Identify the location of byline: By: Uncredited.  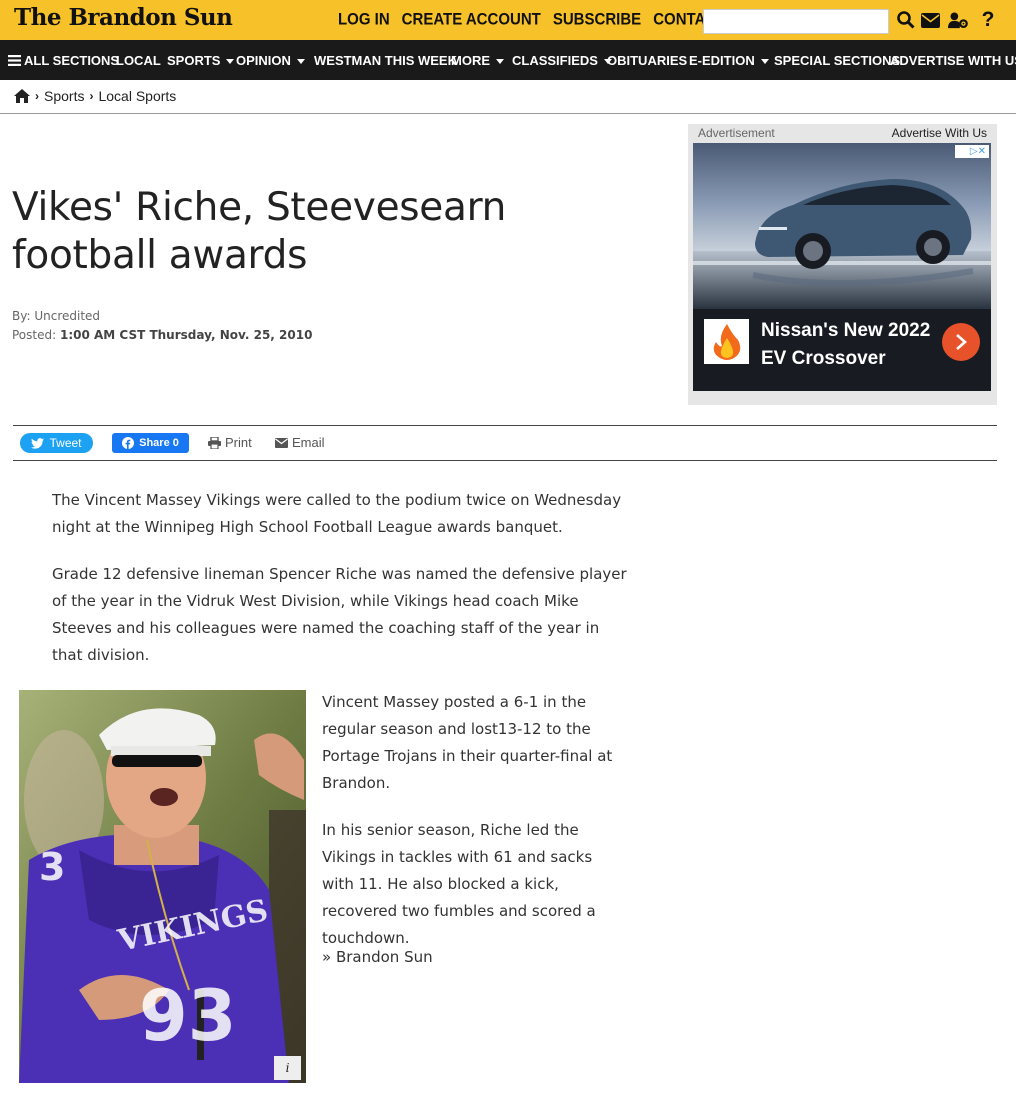
(56, 316).